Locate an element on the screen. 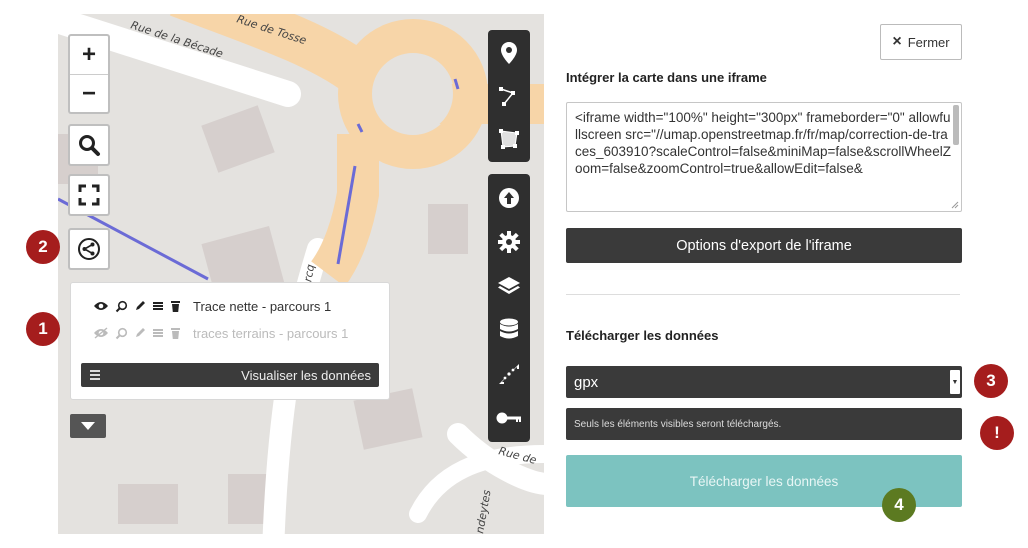 The width and height of the screenshot is (1028, 548). search-button is located at coordinates (89, 145).